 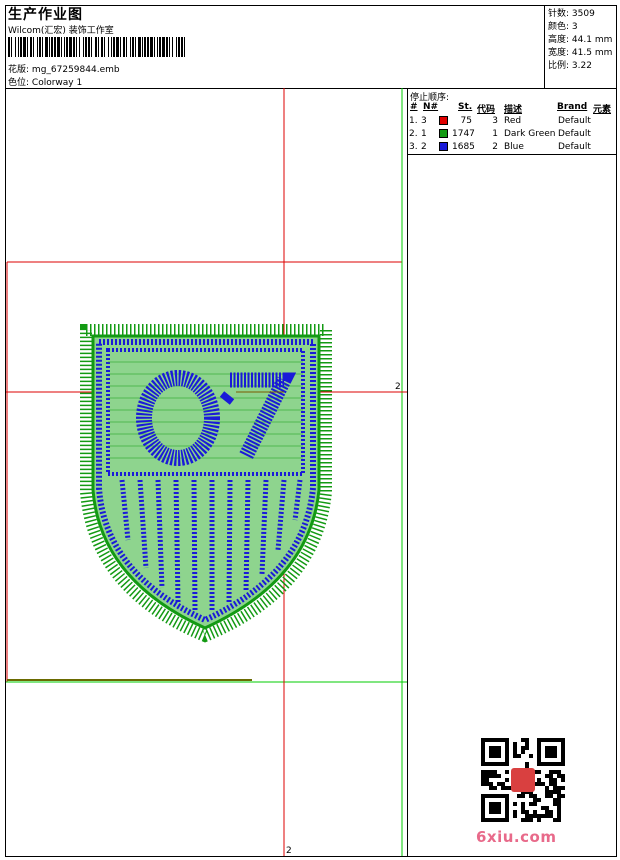 I want to click on site-watermark: 6xiu.com, so click(x=516, y=837).